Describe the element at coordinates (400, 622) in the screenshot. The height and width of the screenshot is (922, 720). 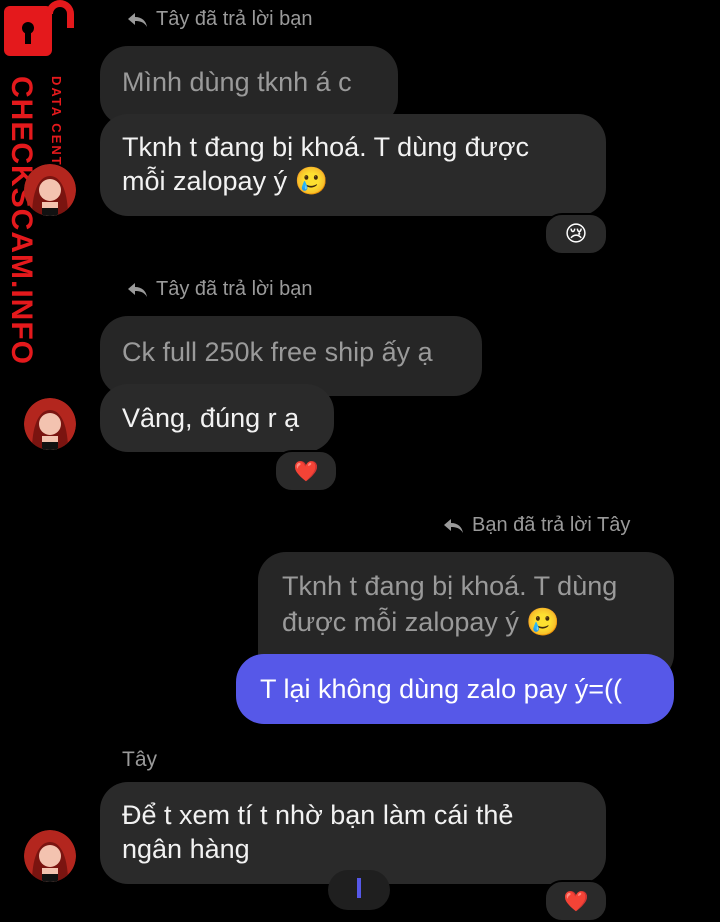
I see `quoted-text-line: được mỗi zalopay ý` at that location.